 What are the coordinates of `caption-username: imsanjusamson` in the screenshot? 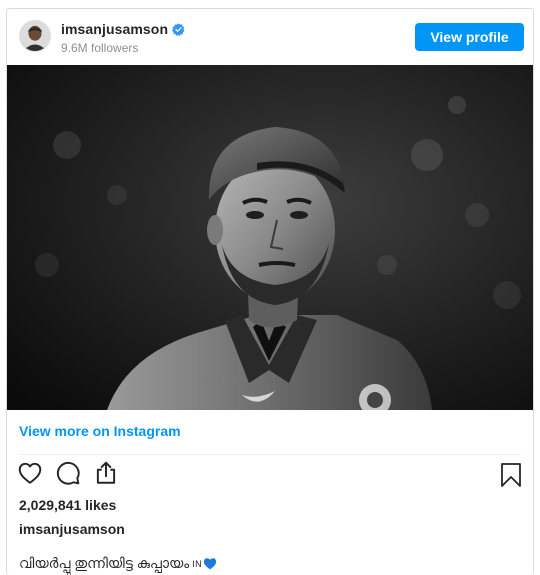 It's located at (72, 529).